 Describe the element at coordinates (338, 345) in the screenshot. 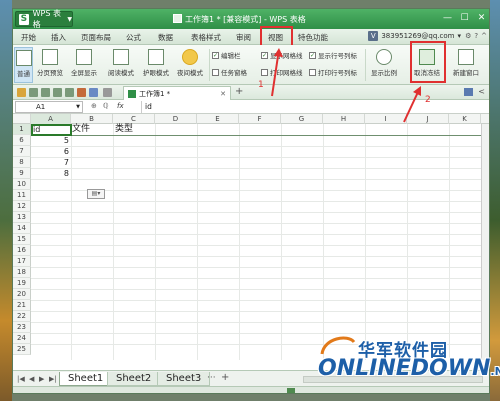

I see `watermark-swirl-icon` at that location.